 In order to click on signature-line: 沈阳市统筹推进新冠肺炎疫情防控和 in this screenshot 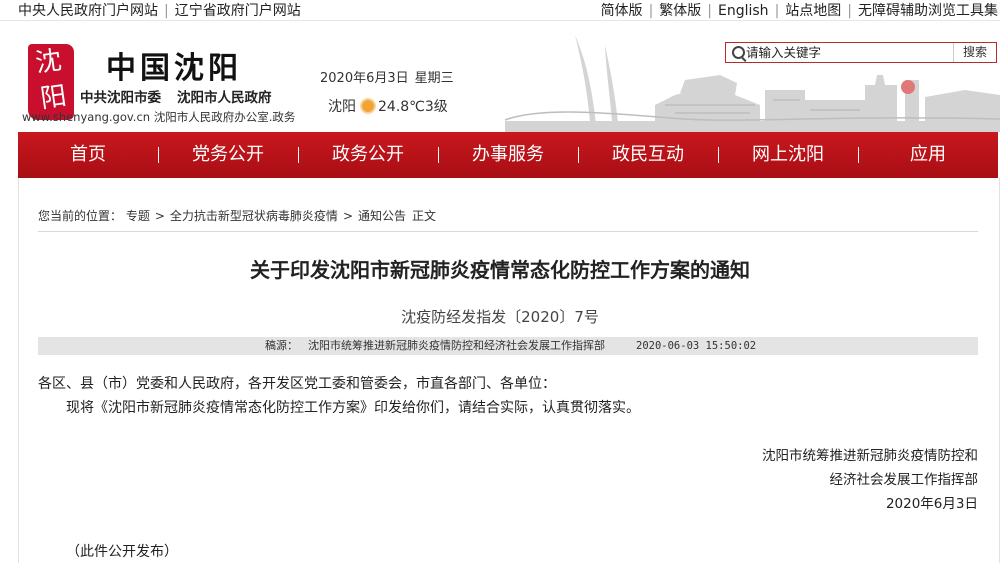, I will do `click(870, 456)`.